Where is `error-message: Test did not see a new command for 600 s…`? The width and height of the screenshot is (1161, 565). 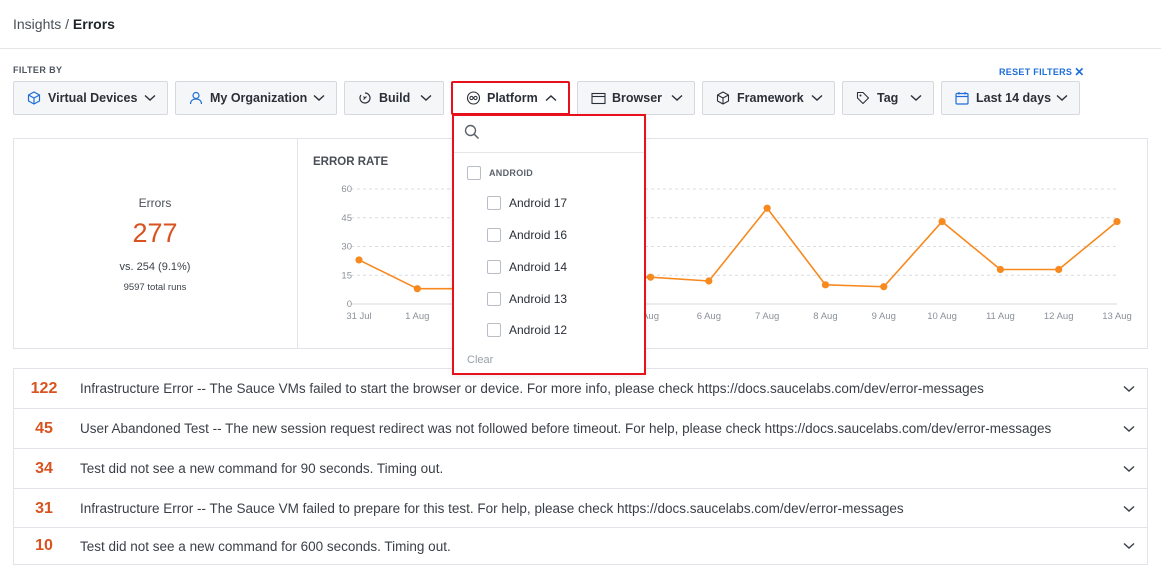 error-message: Test did not see a new command for 600 s… is located at coordinates (265, 546).